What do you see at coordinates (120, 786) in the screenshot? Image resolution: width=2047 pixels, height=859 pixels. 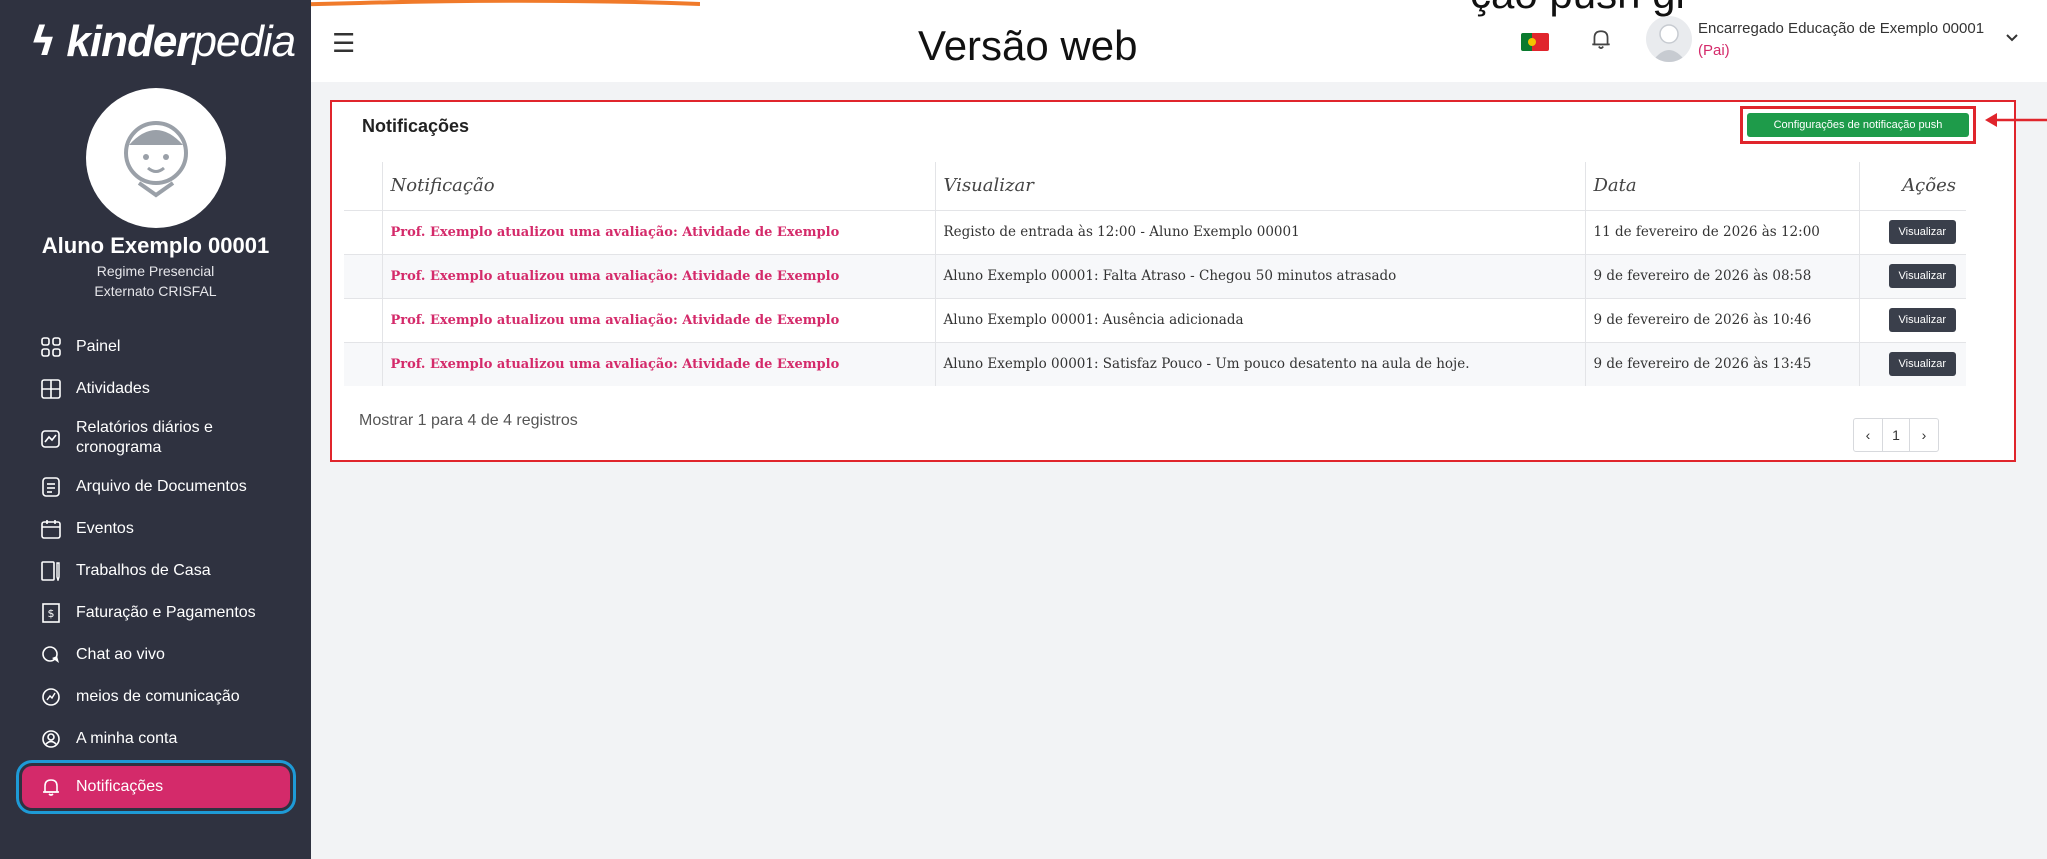 I see `sidebar-item-label: Notificações` at bounding box center [120, 786].